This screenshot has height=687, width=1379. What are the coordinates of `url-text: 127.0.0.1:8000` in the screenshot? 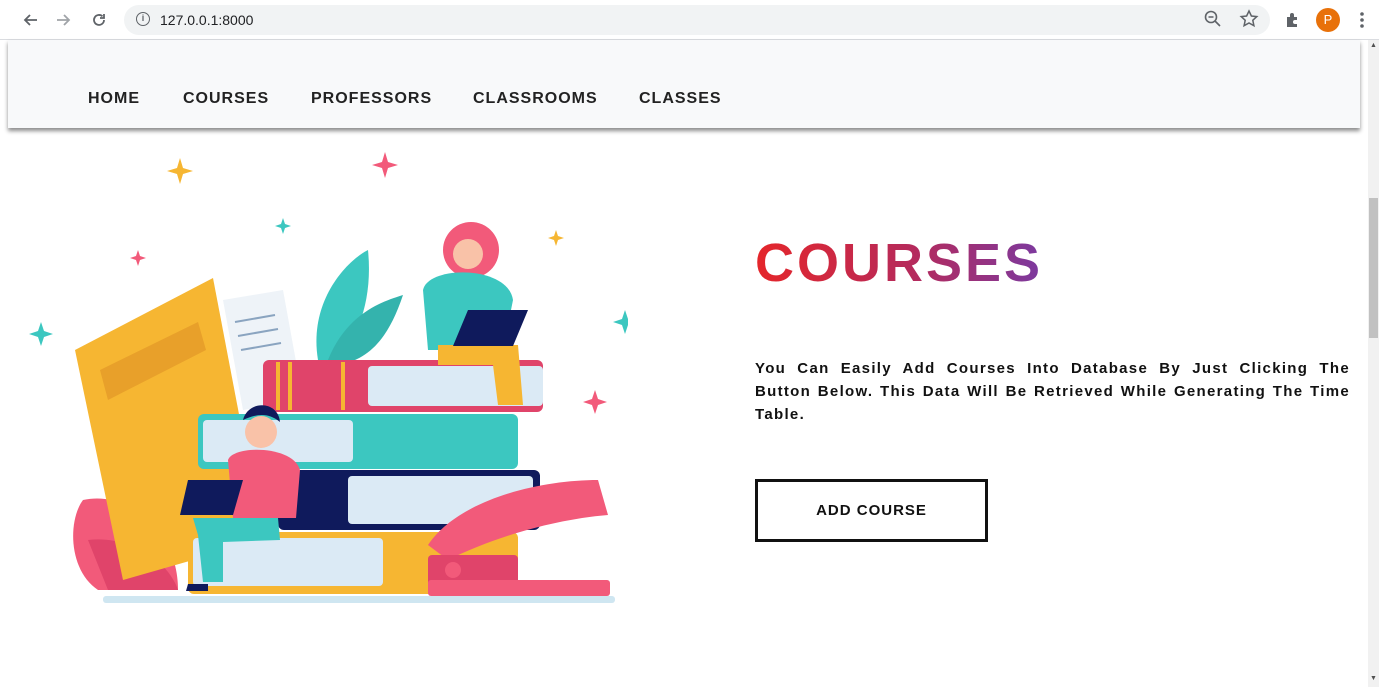 It's located at (206, 20).